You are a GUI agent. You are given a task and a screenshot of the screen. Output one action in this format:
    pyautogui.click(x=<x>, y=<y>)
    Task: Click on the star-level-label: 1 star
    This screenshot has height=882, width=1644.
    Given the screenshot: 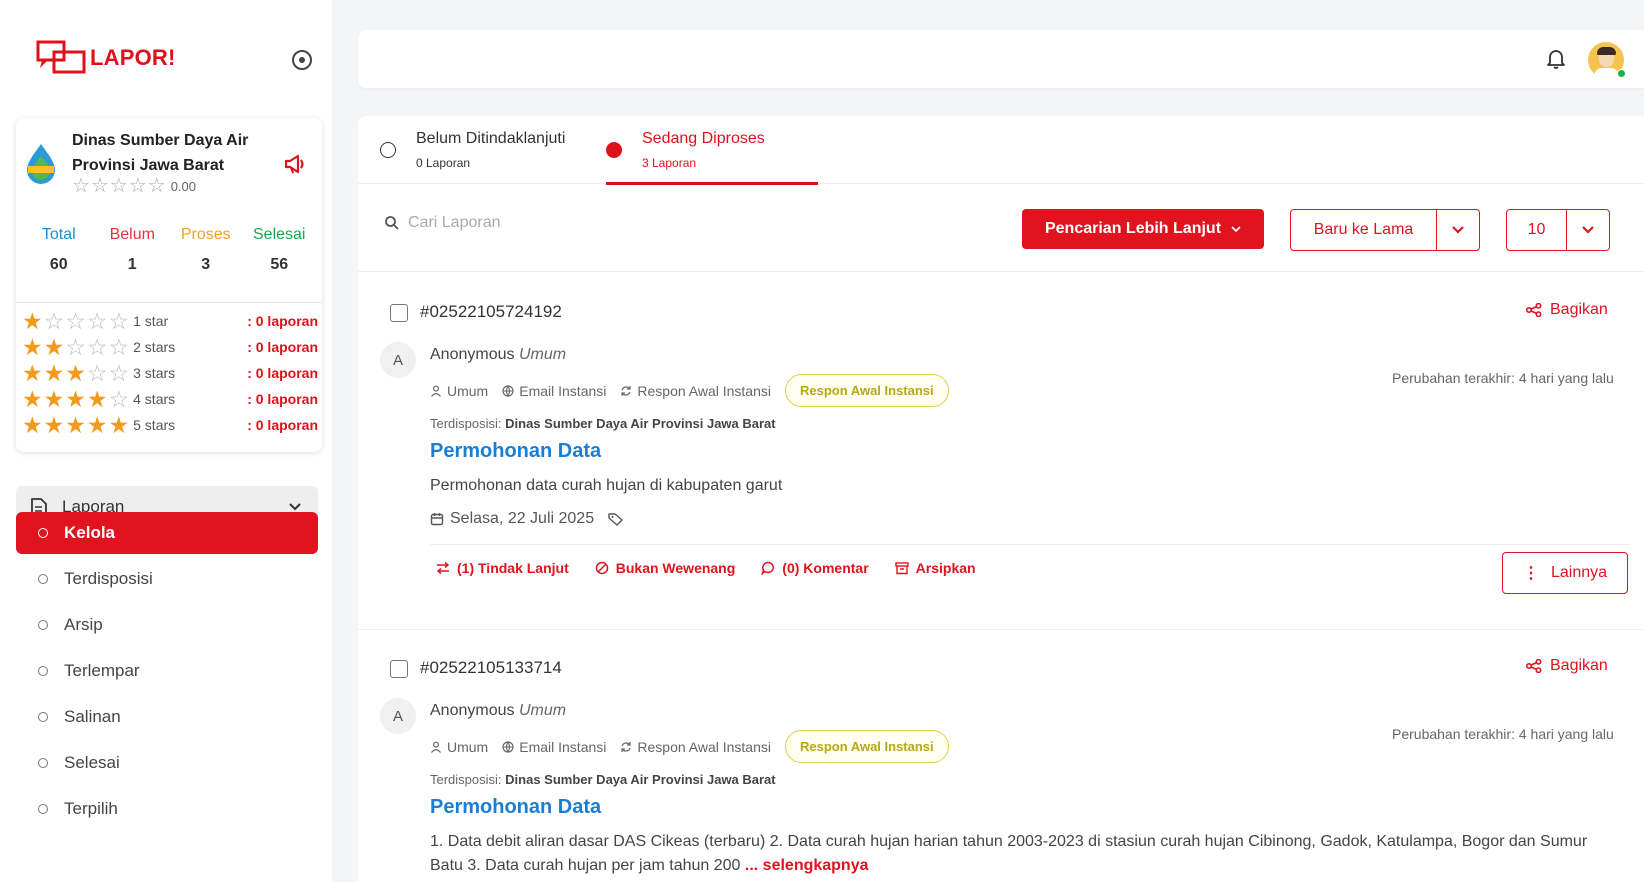 What is the action you would take?
    pyautogui.click(x=151, y=321)
    